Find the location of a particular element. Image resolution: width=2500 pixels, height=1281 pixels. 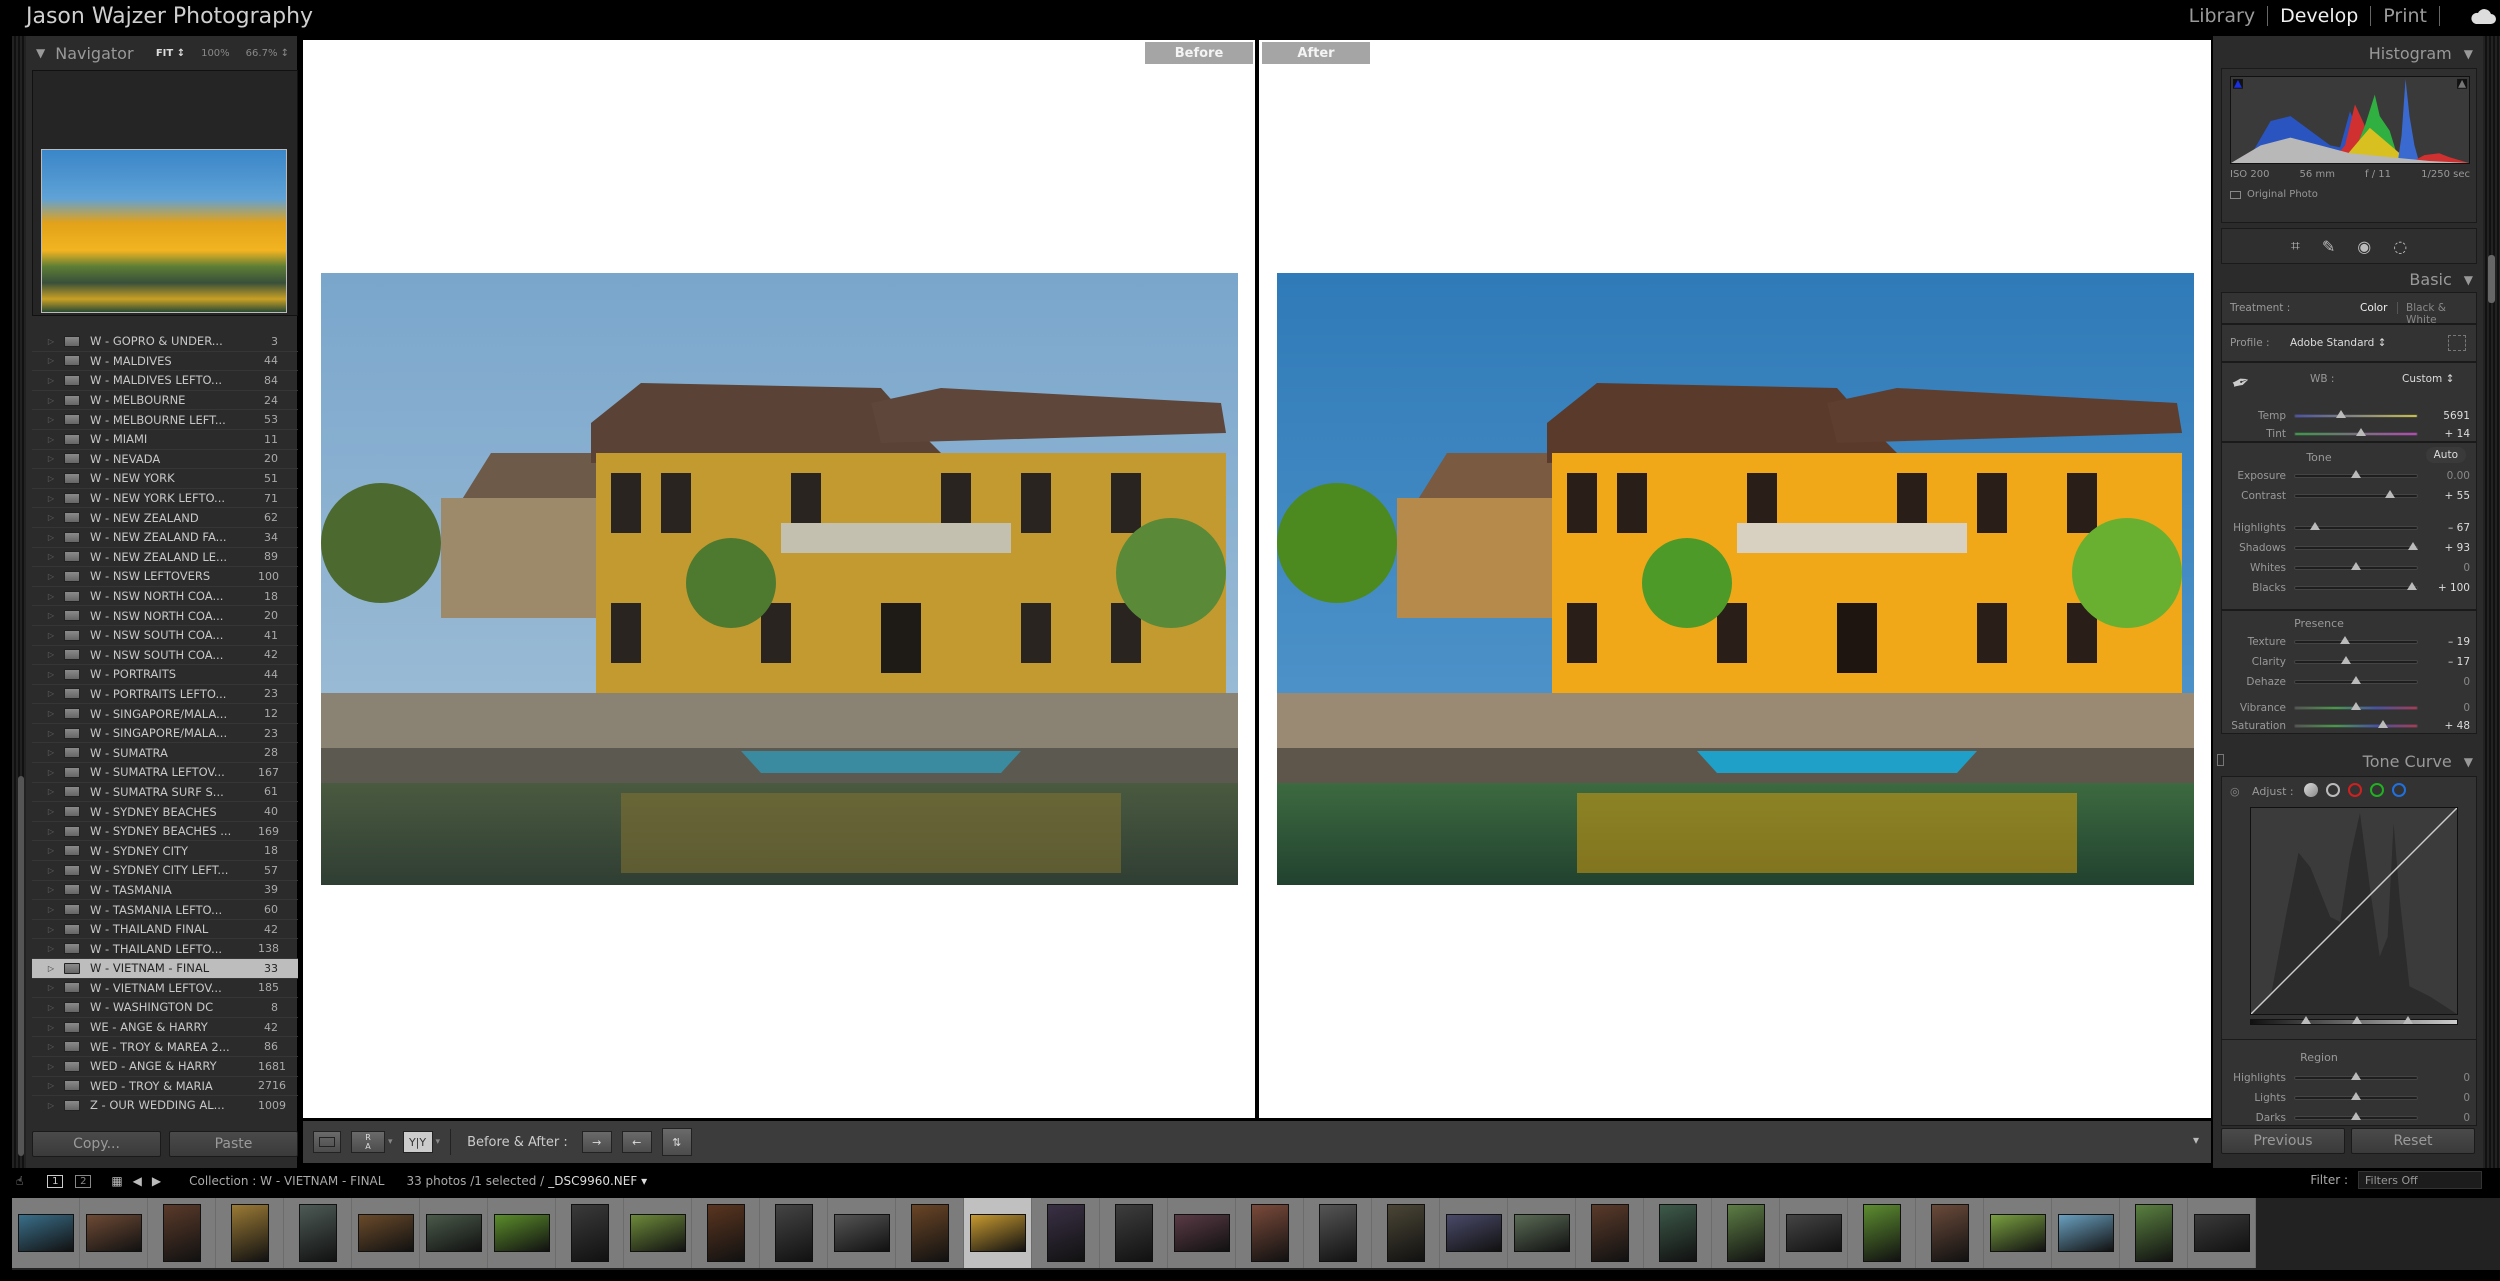

collection-row: ▷ W - NEW ZEALAND 62 is located at coordinates (165, 518).